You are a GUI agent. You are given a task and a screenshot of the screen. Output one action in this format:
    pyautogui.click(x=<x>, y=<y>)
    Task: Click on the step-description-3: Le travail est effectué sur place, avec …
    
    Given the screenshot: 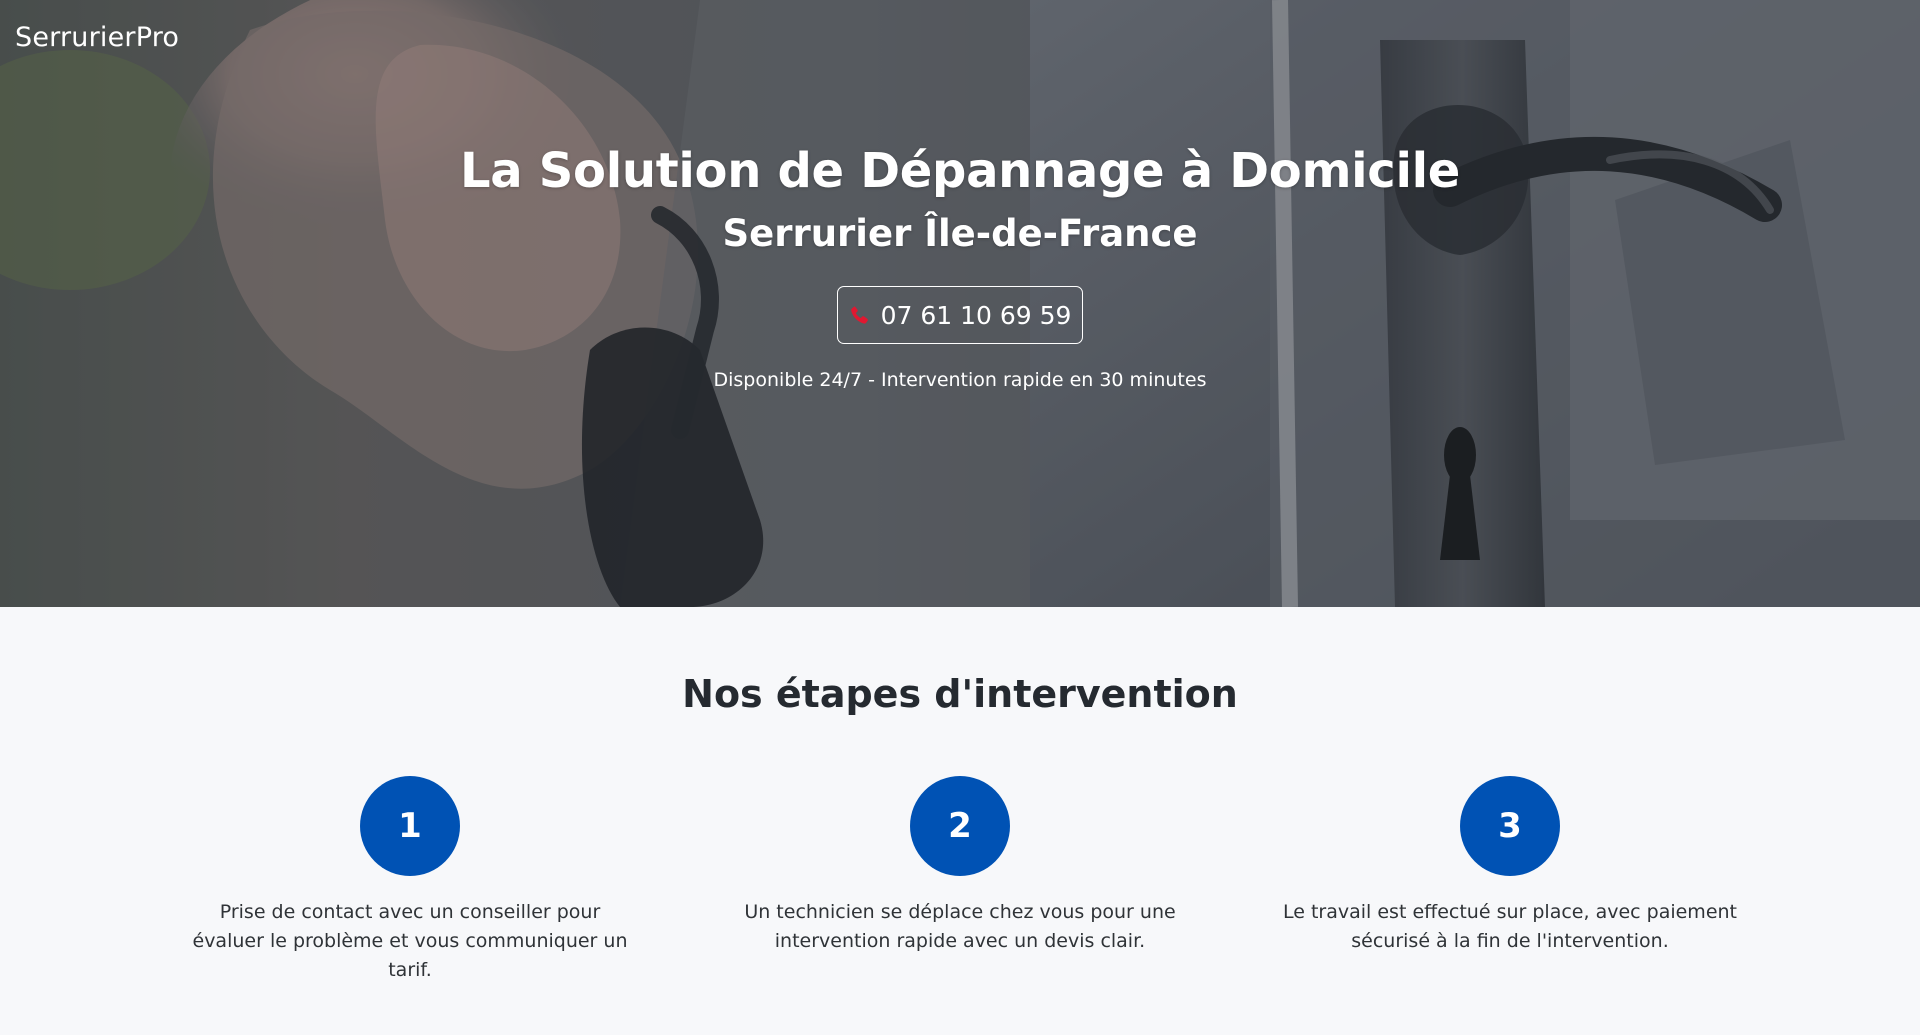 What is the action you would take?
    pyautogui.click(x=1510, y=926)
    